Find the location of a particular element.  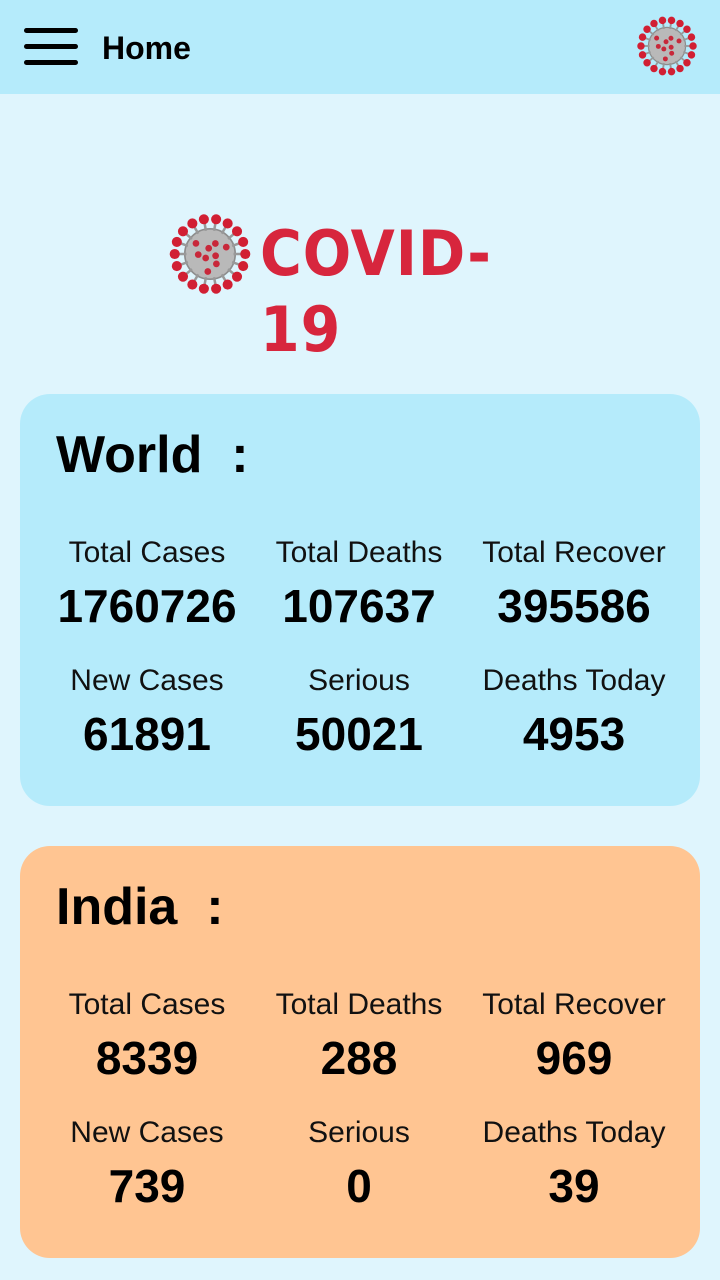

stat-deaths-today: Deaths Today 4953 is located at coordinates (574, 713).